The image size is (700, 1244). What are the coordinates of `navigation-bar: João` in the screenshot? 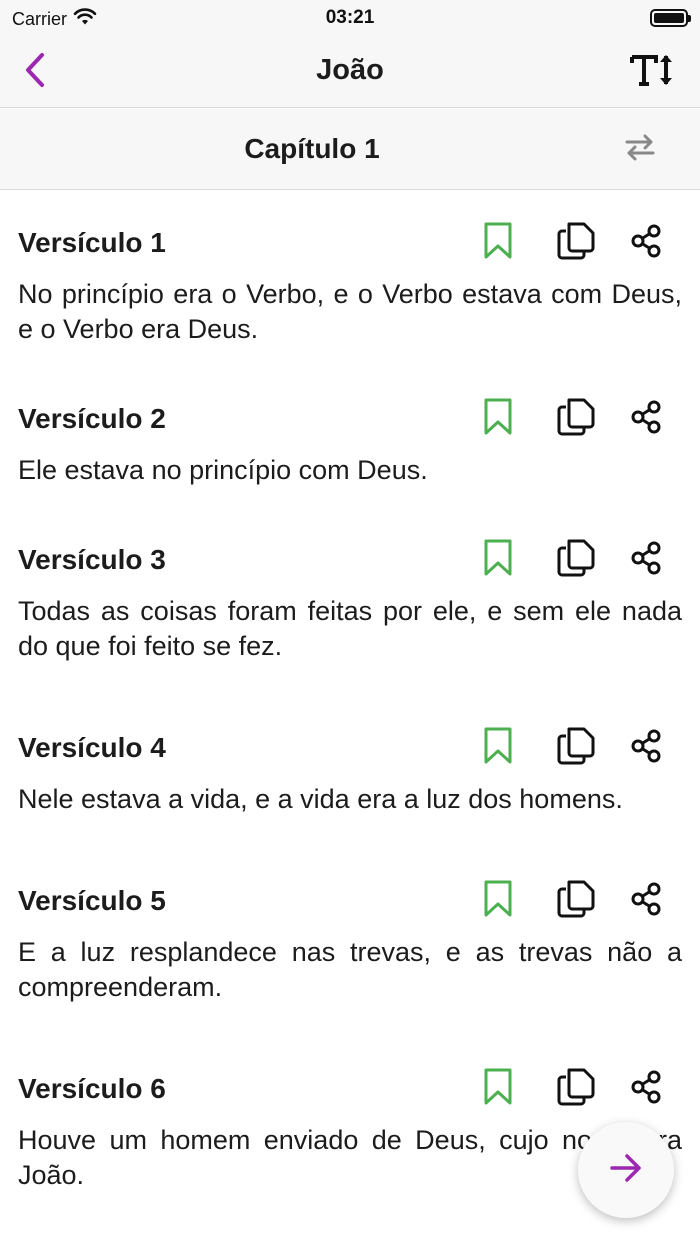 It's located at (350, 72).